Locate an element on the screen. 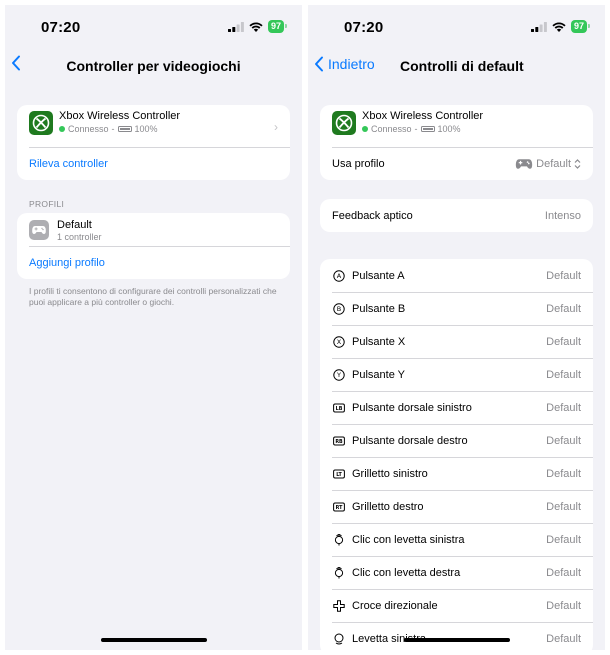 The height and width of the screenshot is (655, 610). button-mapping-row: LT Grilletto sinistro Default is located at coordinates (456, 473).